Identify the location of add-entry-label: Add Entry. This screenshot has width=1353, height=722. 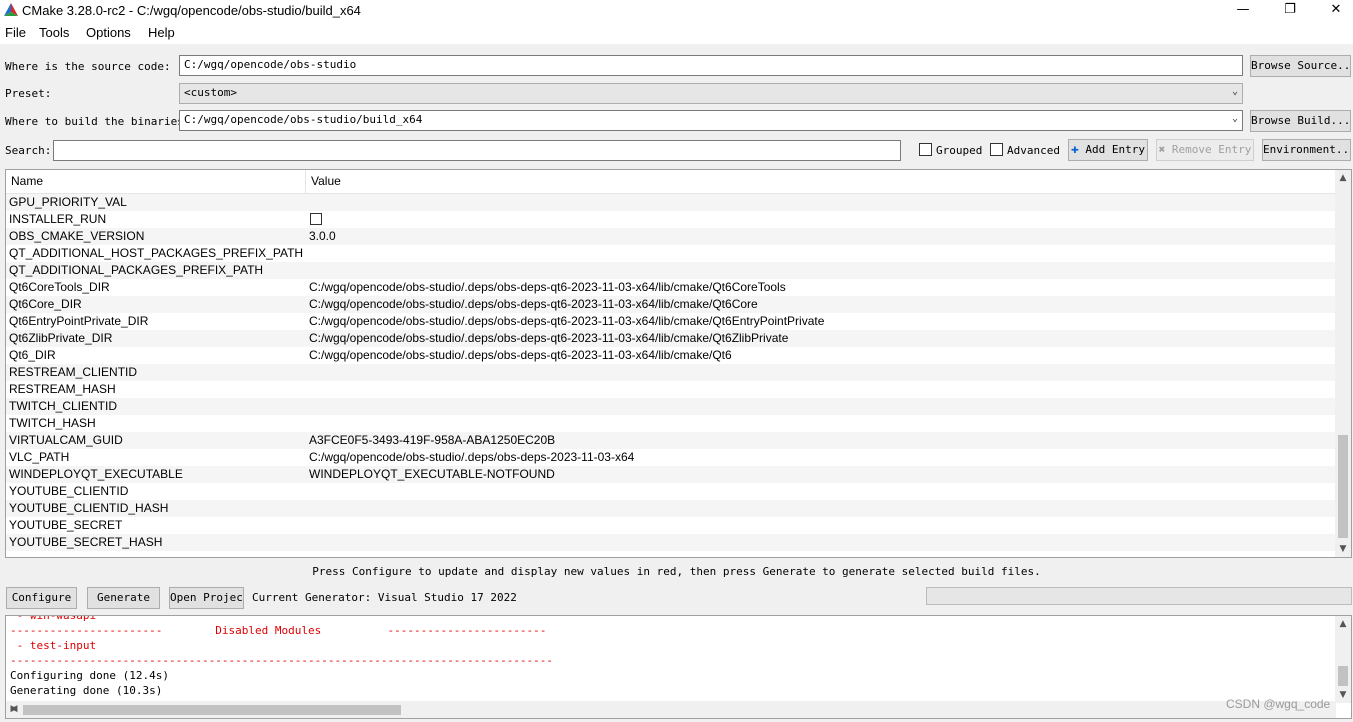
(1115, 149).